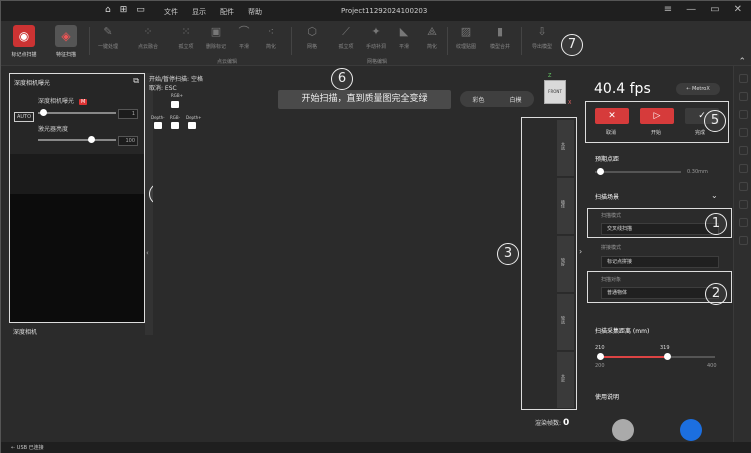 This screenshot has height=453, width=751. I want to click on menu-file: 文件, so click(171, 12).